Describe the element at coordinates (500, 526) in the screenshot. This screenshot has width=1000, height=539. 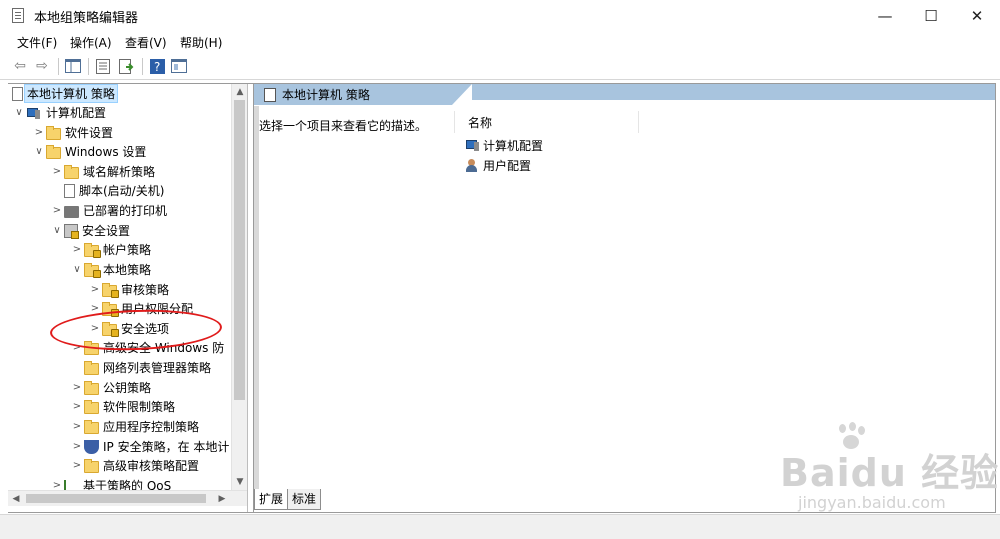
I see `status-bar` at that location.